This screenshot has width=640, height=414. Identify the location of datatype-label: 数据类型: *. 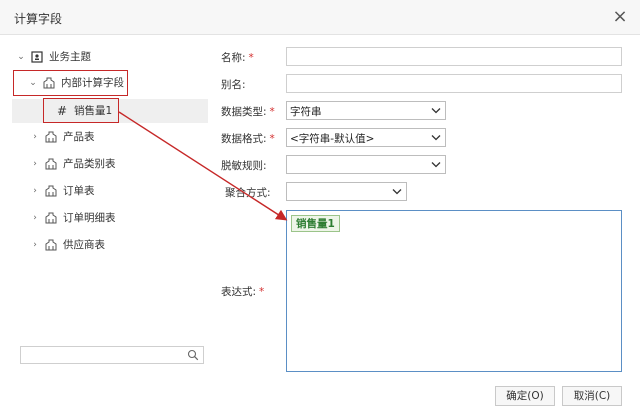
(248, 112).